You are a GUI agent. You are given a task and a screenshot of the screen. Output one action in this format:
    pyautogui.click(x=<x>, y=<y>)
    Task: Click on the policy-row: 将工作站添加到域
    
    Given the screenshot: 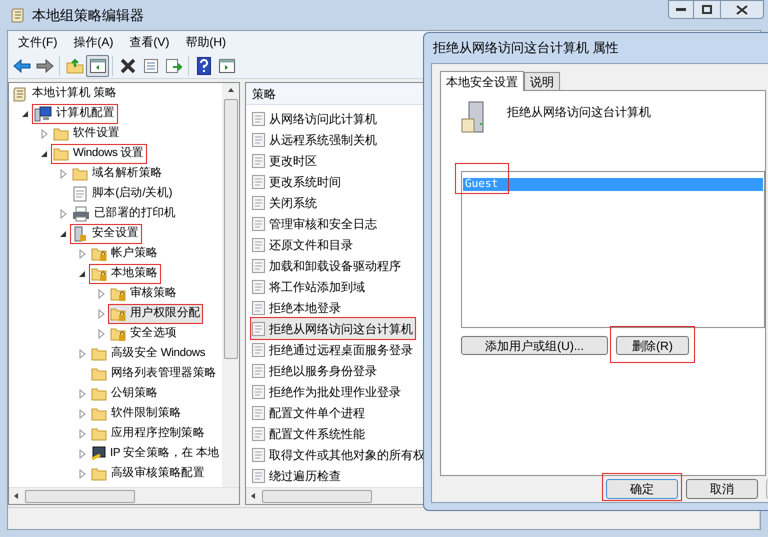 What is the action you would take?
    pyautogui.click(x=309, y=286)
    